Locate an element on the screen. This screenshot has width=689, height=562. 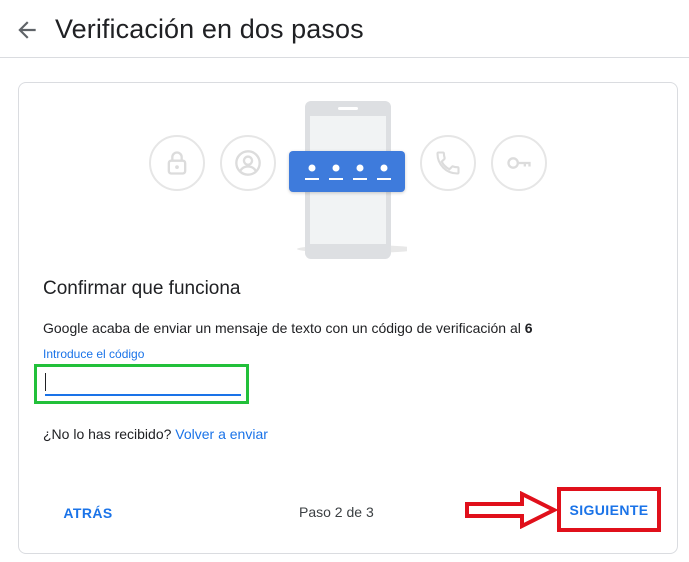
step-indicator: Paso 2 de 3 is located at coordinates (336, 512).